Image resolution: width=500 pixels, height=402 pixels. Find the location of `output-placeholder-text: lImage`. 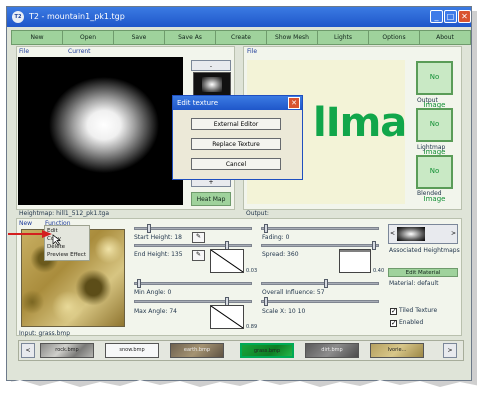

output-placeholder-text: lImage is located at coordinates (359, 123).